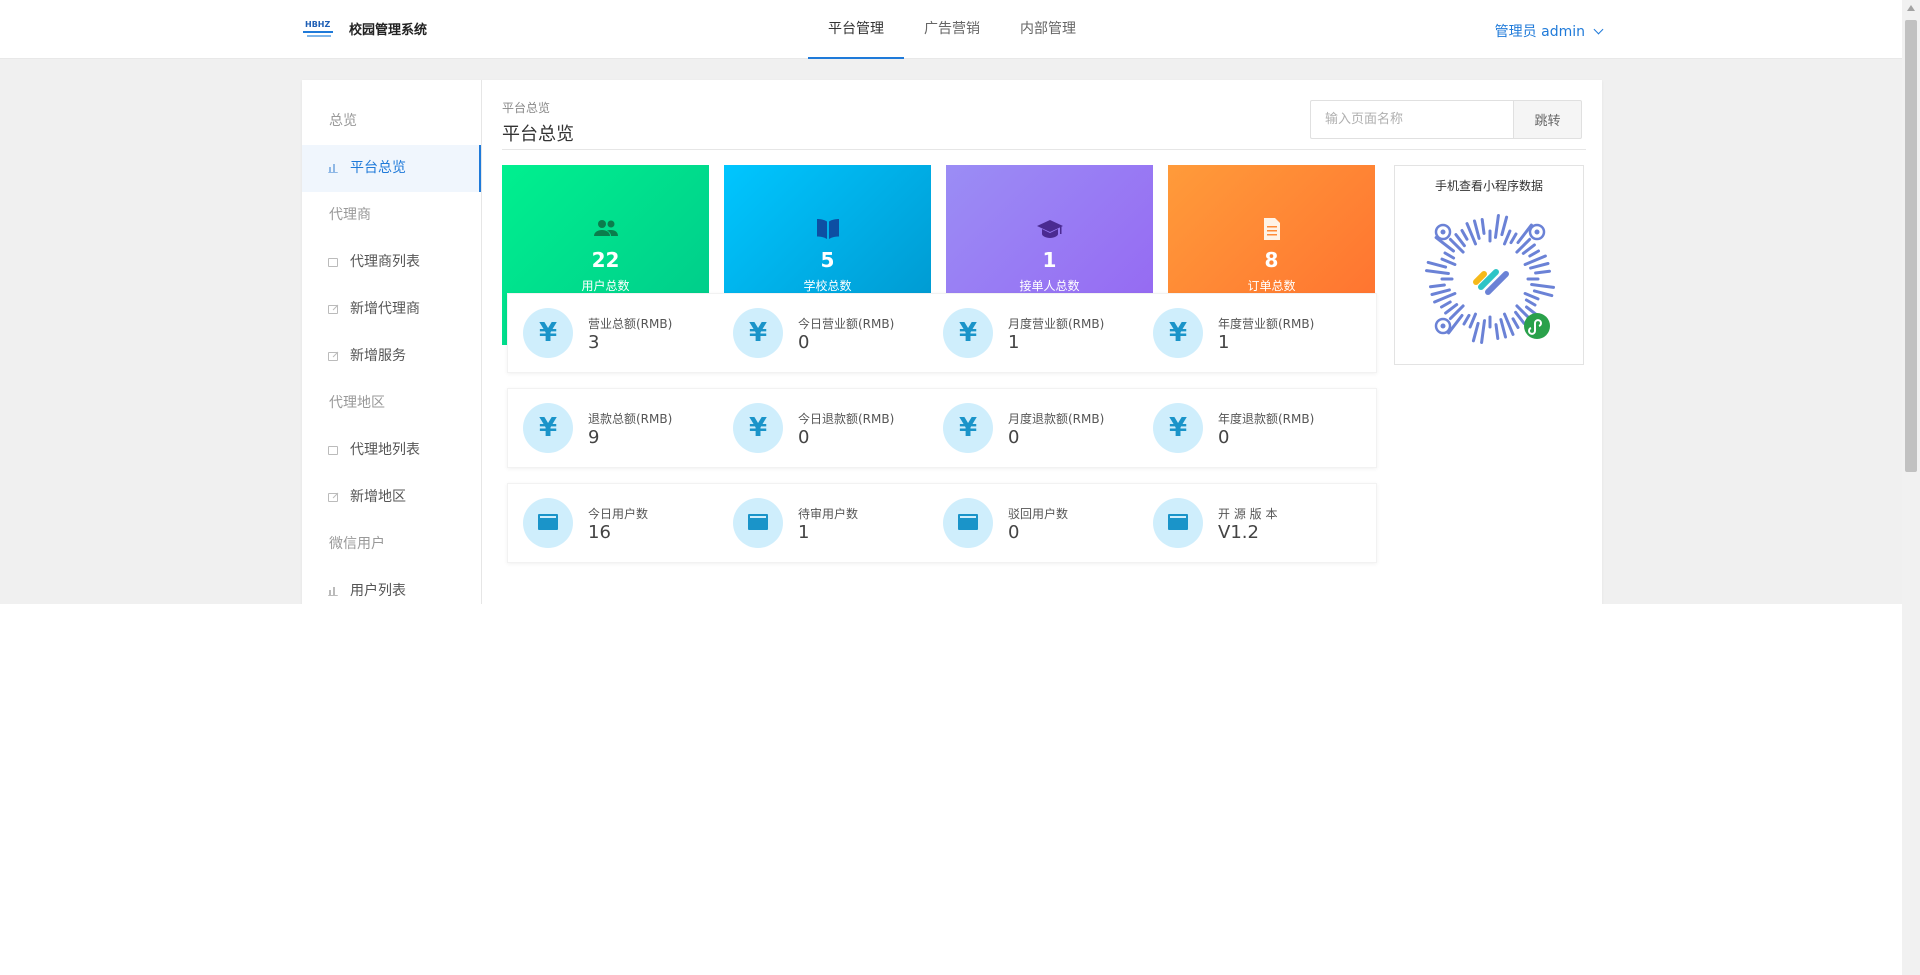 This screenshot has width=1920, height=975. I want to click on sidebar-group-overview: 总览, so click(343, 121).